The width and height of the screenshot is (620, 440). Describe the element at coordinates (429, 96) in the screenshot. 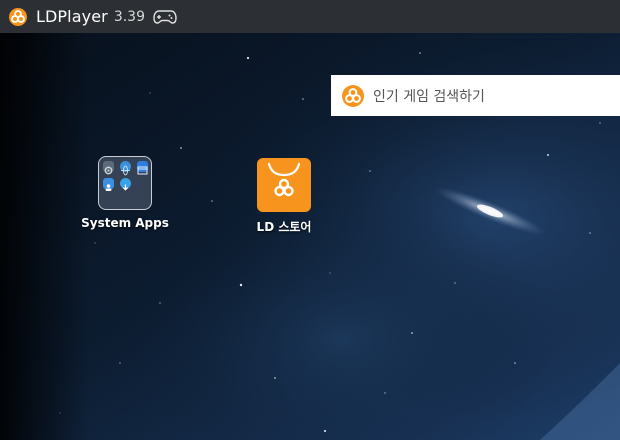

I see `search-placeholder: 인기 게임 검색하기` at that location.